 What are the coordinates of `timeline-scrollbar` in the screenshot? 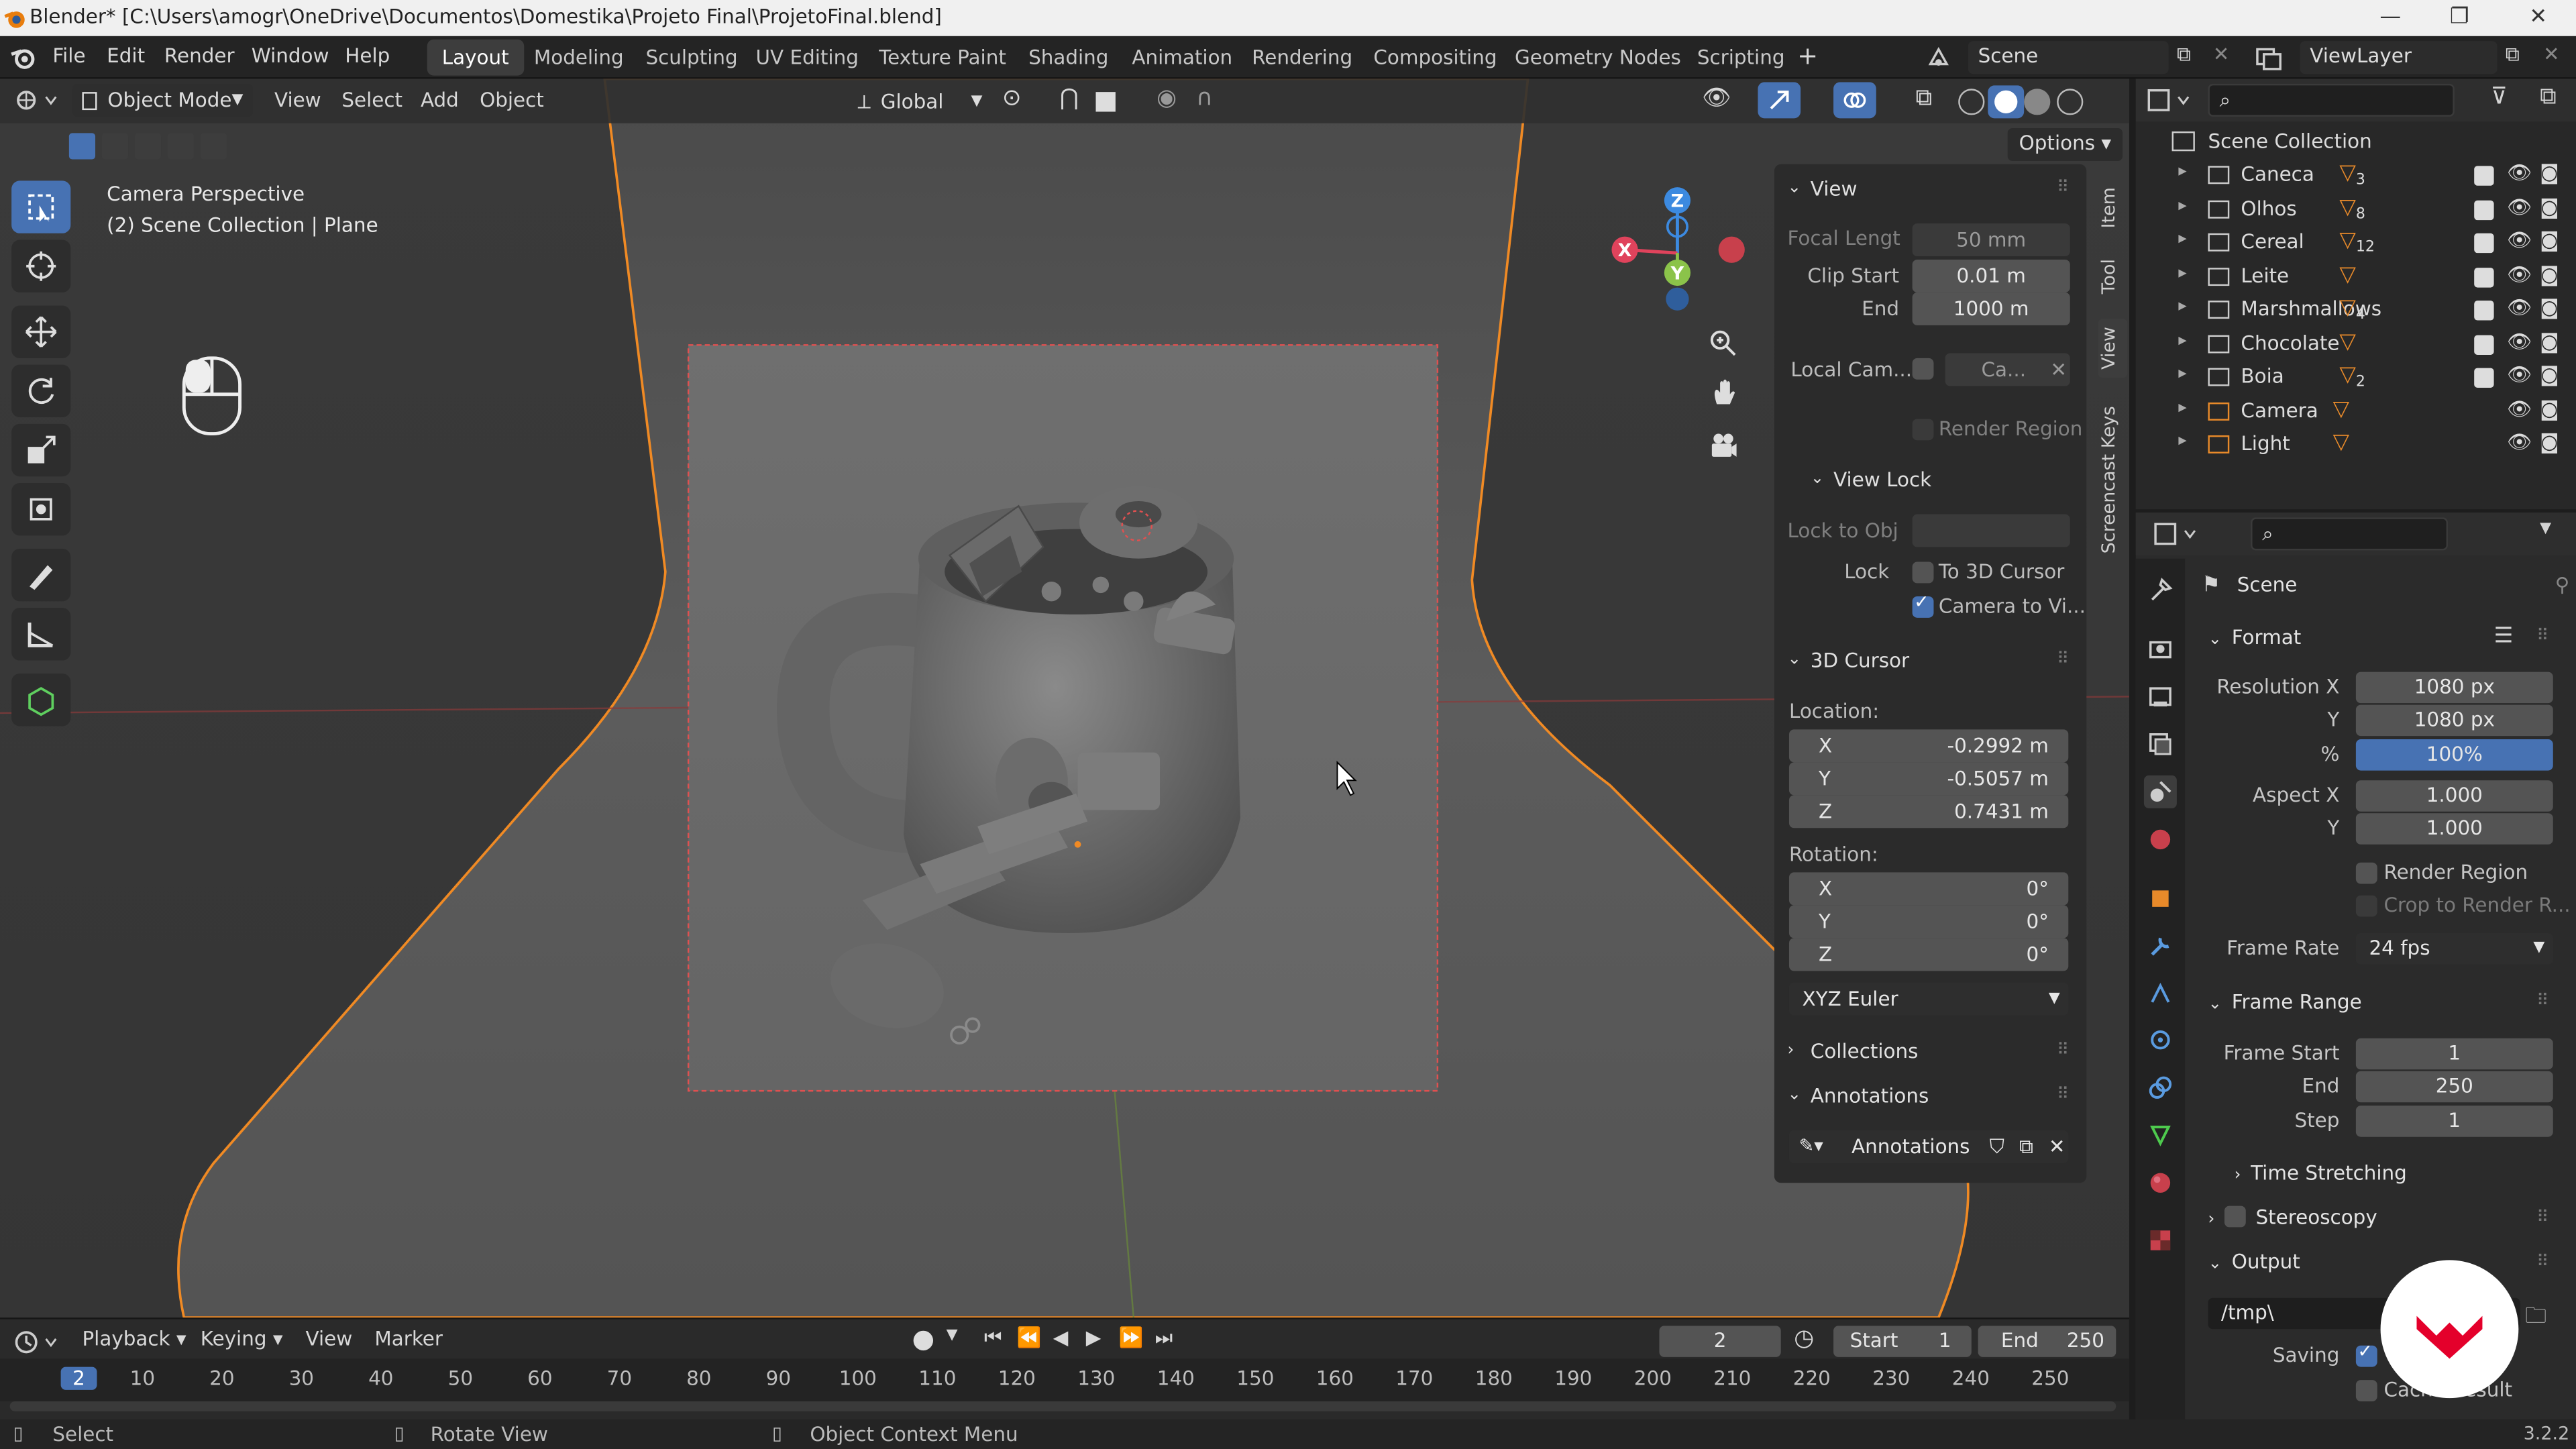 It's located at (1062, 1406).